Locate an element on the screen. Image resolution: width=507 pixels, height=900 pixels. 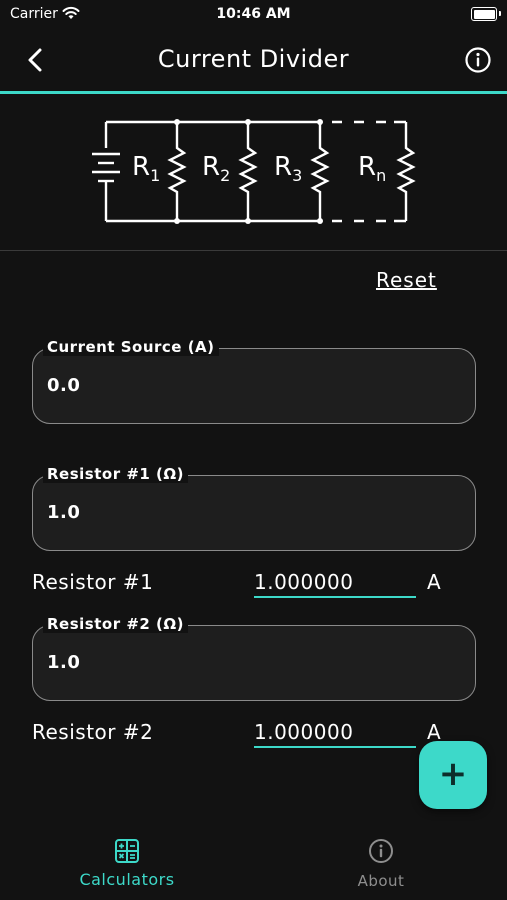
current-source-field: Current Source (A) is located at coordinates (254, 381).